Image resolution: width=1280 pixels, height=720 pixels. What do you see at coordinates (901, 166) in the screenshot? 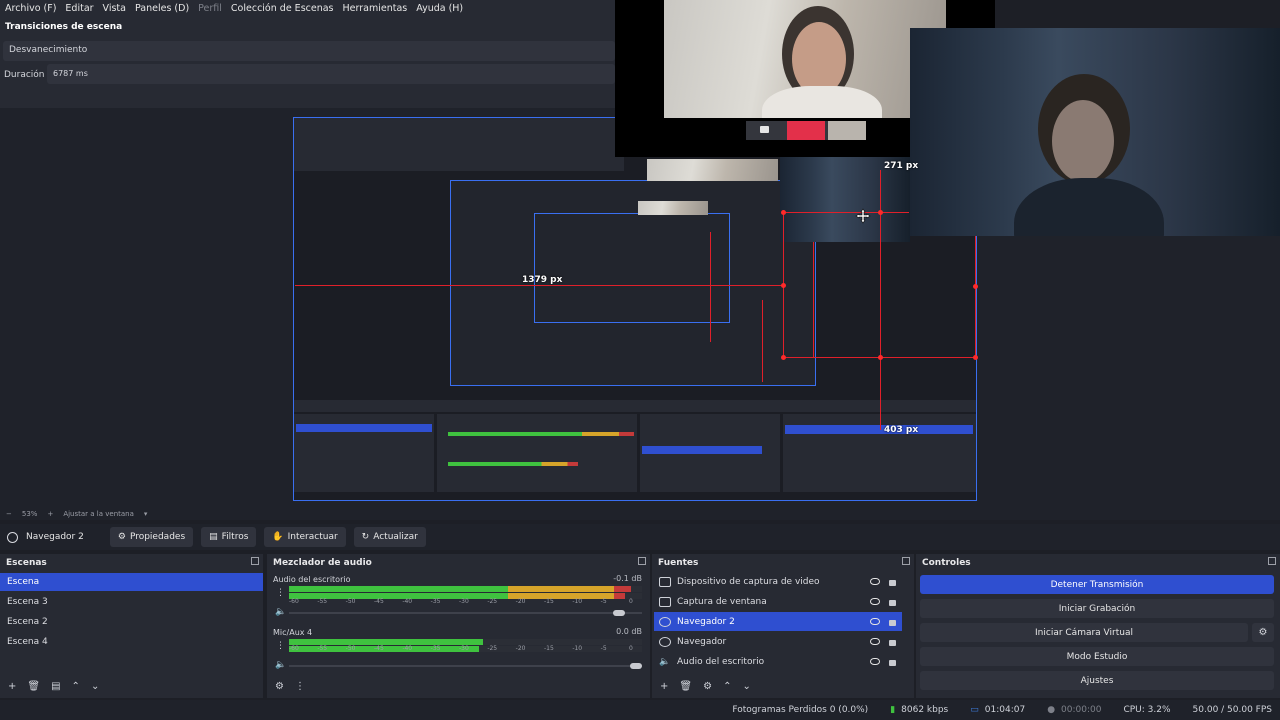
I see `guide-distance-label: 271 px` at bounding box center [901, 166].